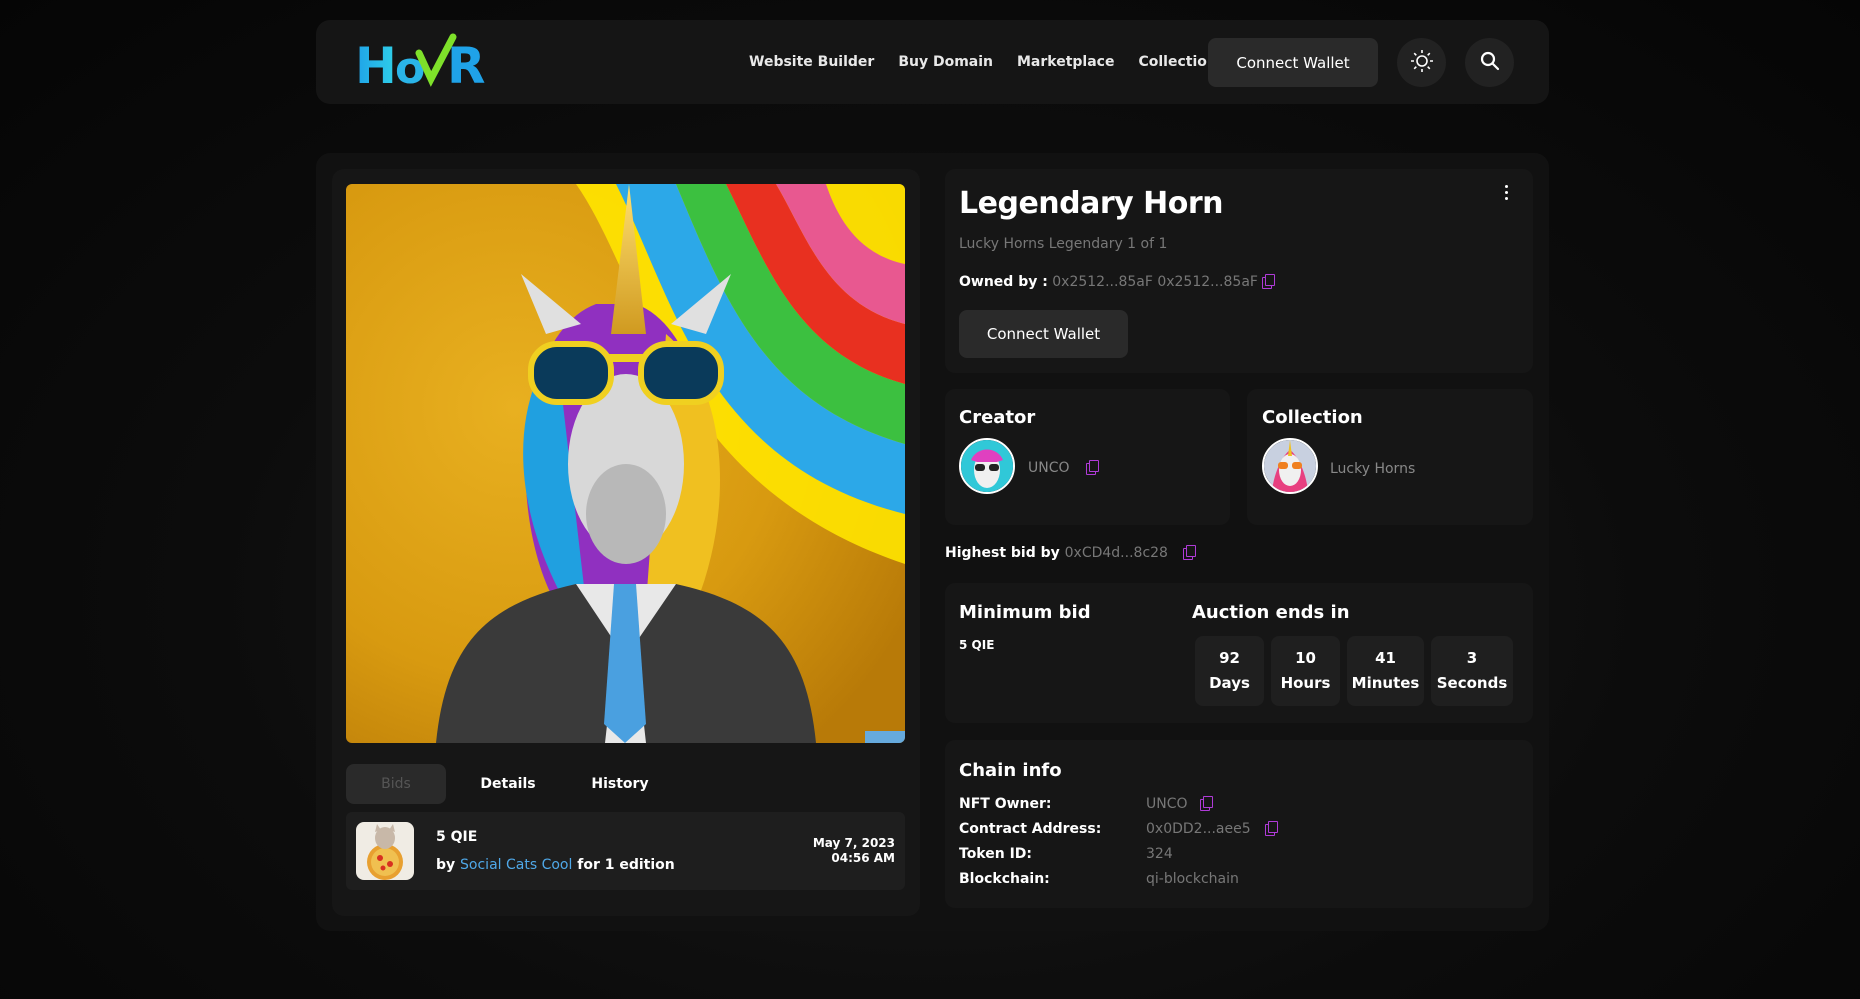 This screenshot has width=1860, height=999. Describe the element at coordinates (1002, 553) in the screenshot. I see `highest-bid-label: Highest bid by` at that location.